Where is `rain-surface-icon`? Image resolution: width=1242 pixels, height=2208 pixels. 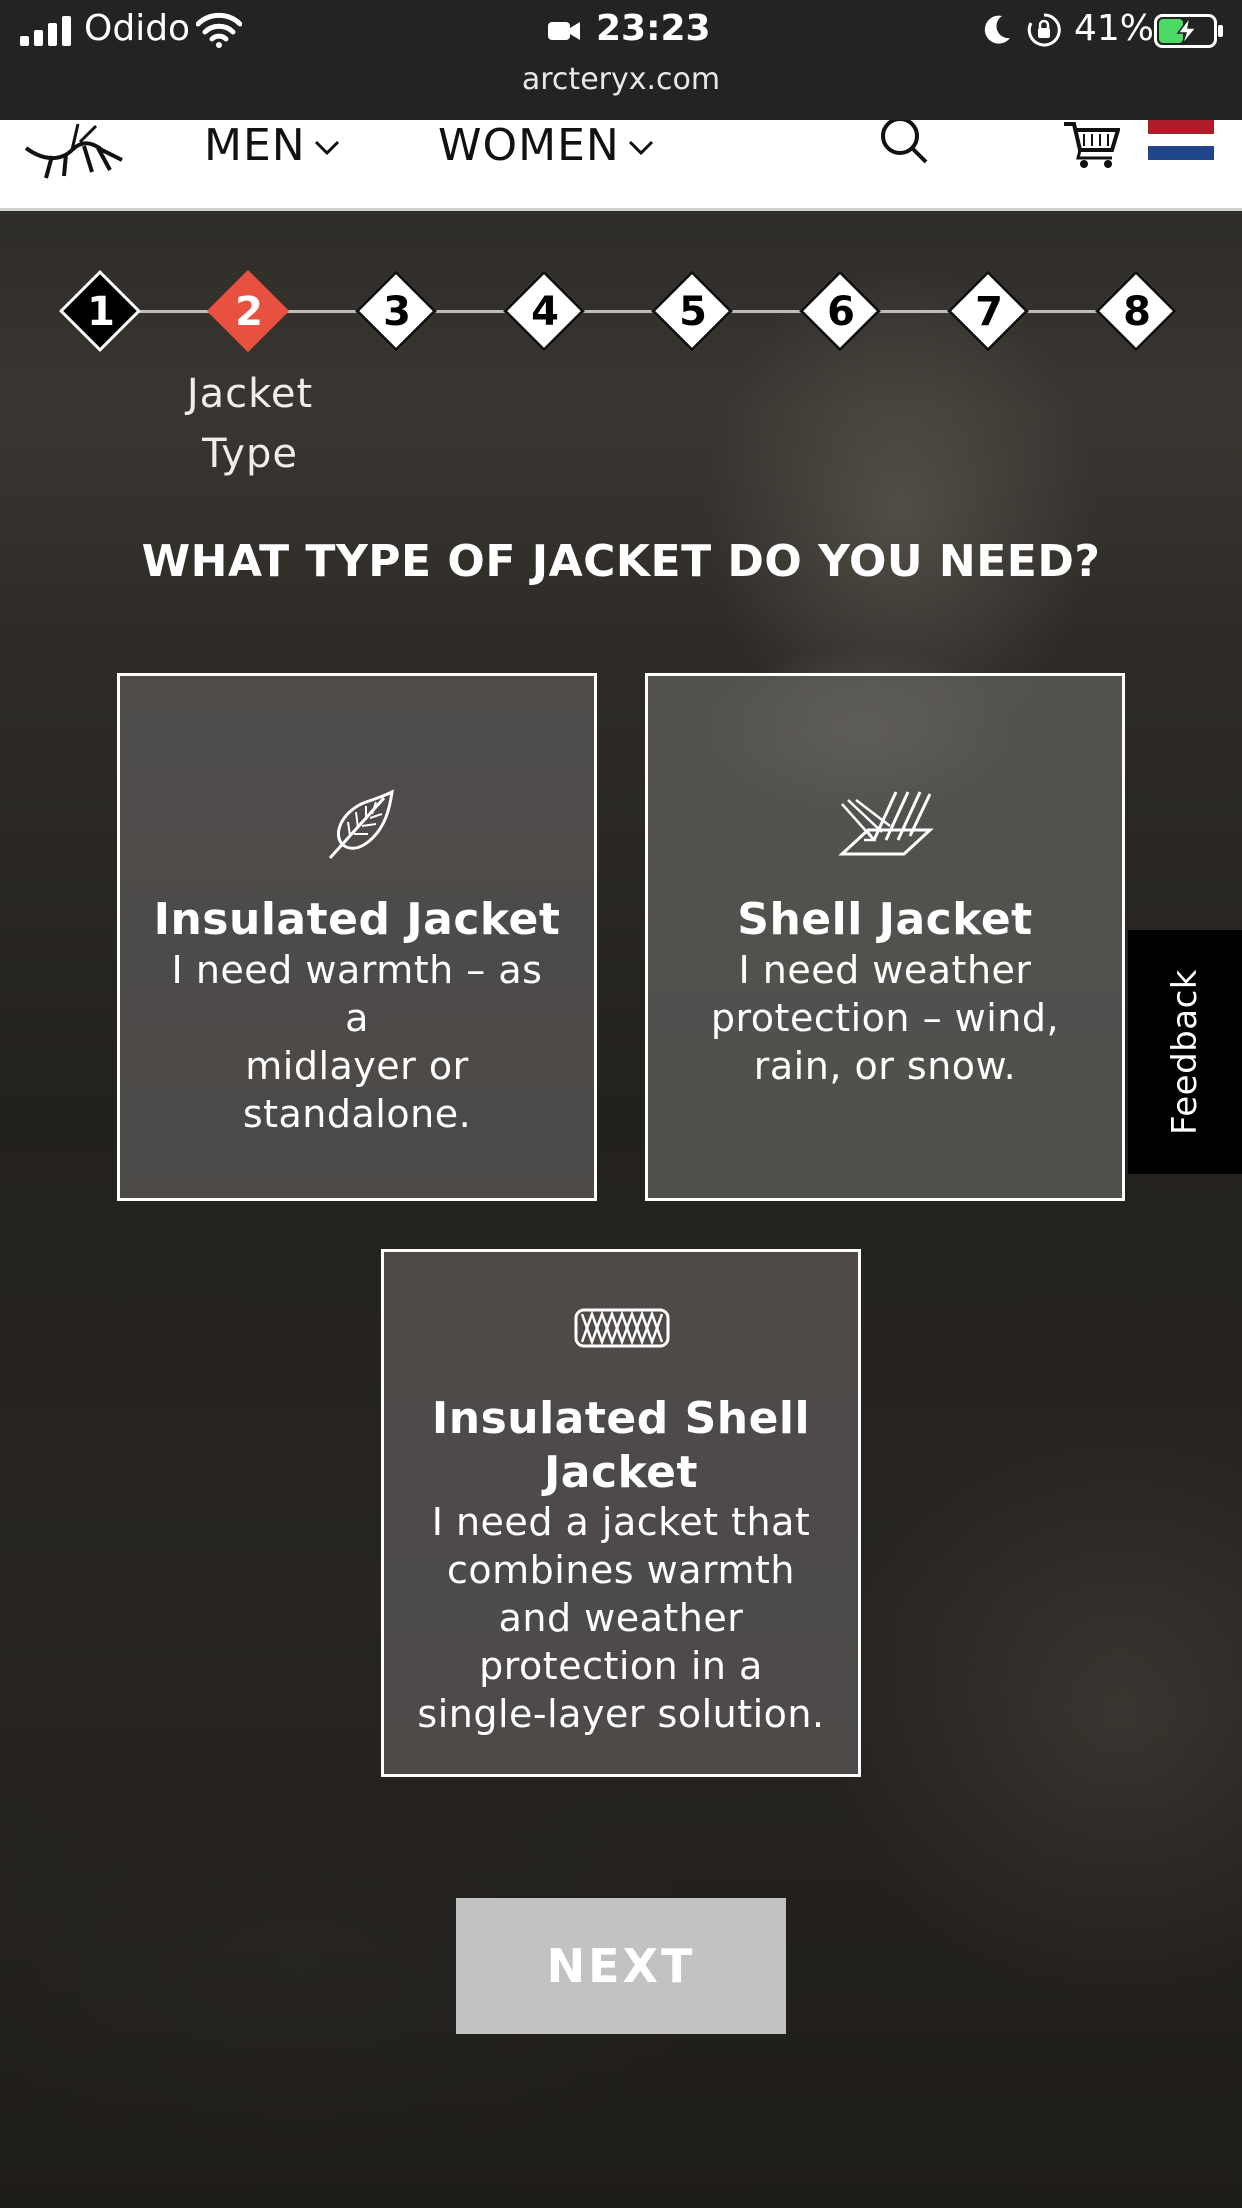
rain-surface-icon is located at coordinates (886, 823).